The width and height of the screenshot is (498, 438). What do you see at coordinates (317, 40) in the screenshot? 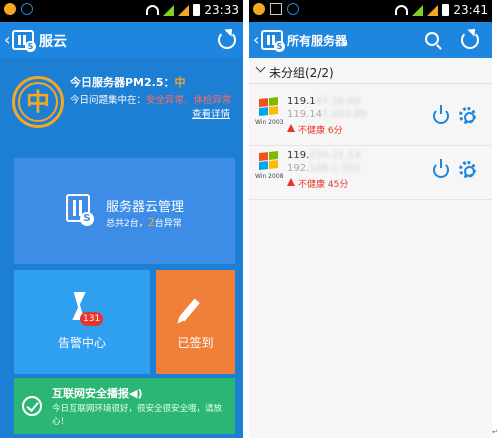
I see `server-filter-dropdown: 所有服务器` at bounding box center [317, 40].